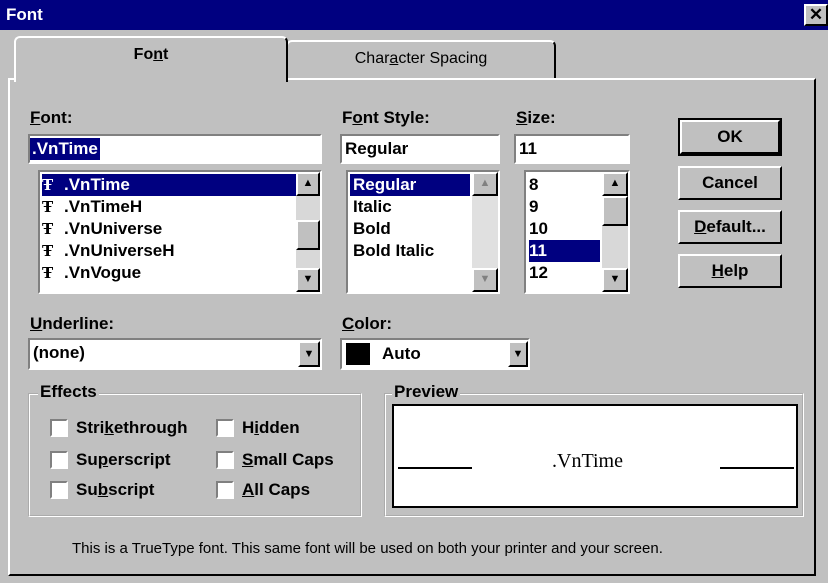 This screenshot has height=583, width=828. What do you see at coordinates (288, 459) in the screenshot?
I see `small-caps-label: Small Caps` at bounding box center [288, 459].